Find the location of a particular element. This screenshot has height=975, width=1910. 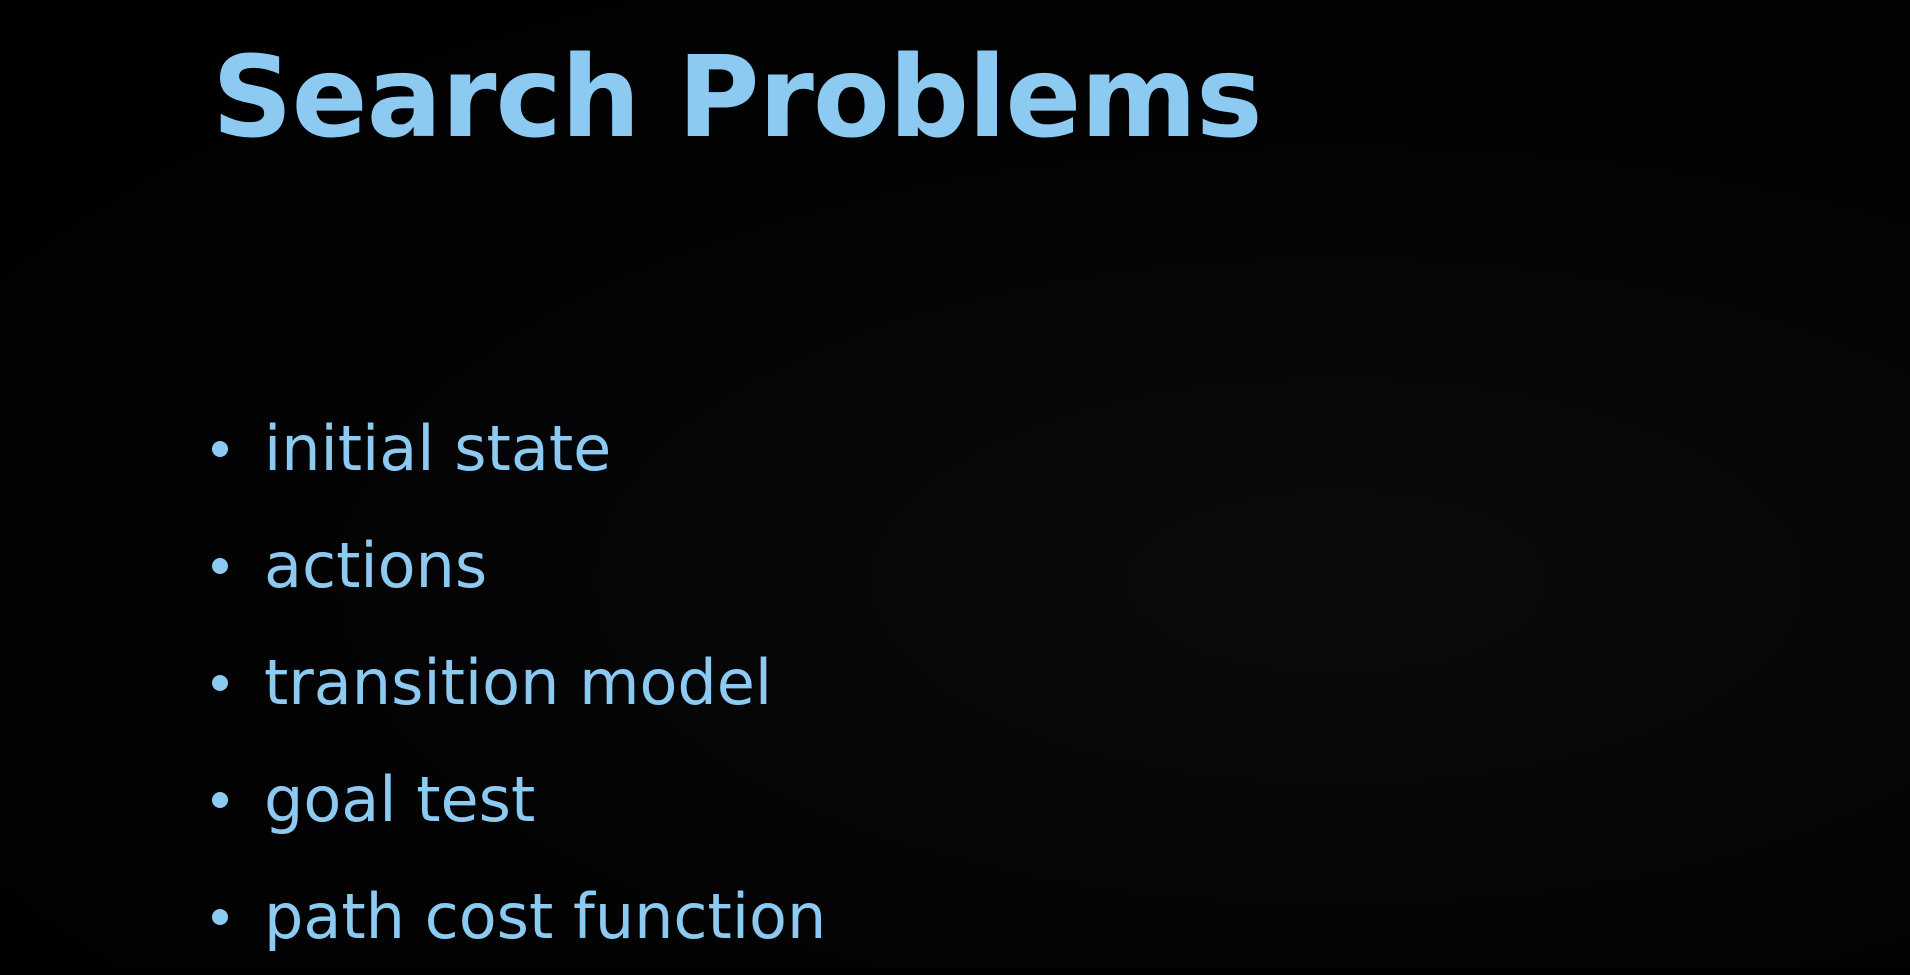

bullet-text: actions is located at coordinates (376, 565).